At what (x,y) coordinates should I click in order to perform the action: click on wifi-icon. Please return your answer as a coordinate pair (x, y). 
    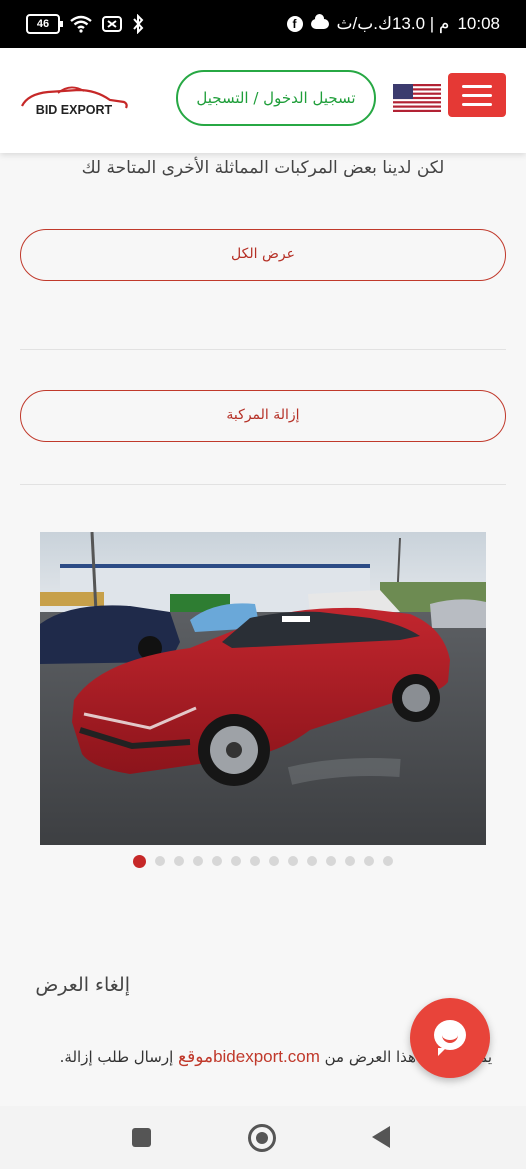
    Looking at the image, I should click on (81, 24).